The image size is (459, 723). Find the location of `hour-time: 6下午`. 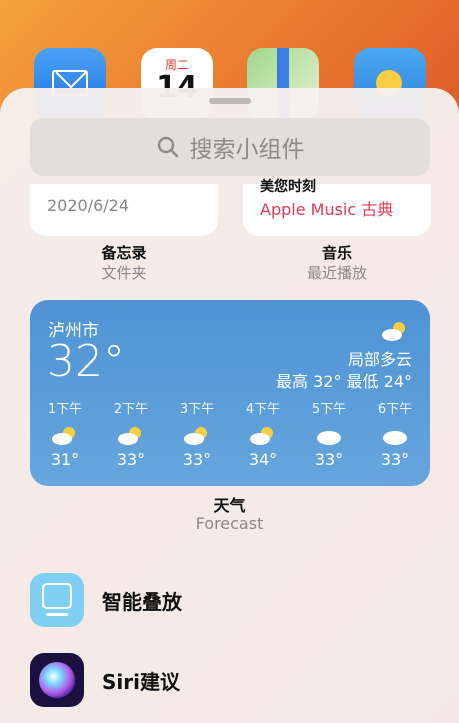

hour-time: 6下午 is located at coordinates (395, 409).